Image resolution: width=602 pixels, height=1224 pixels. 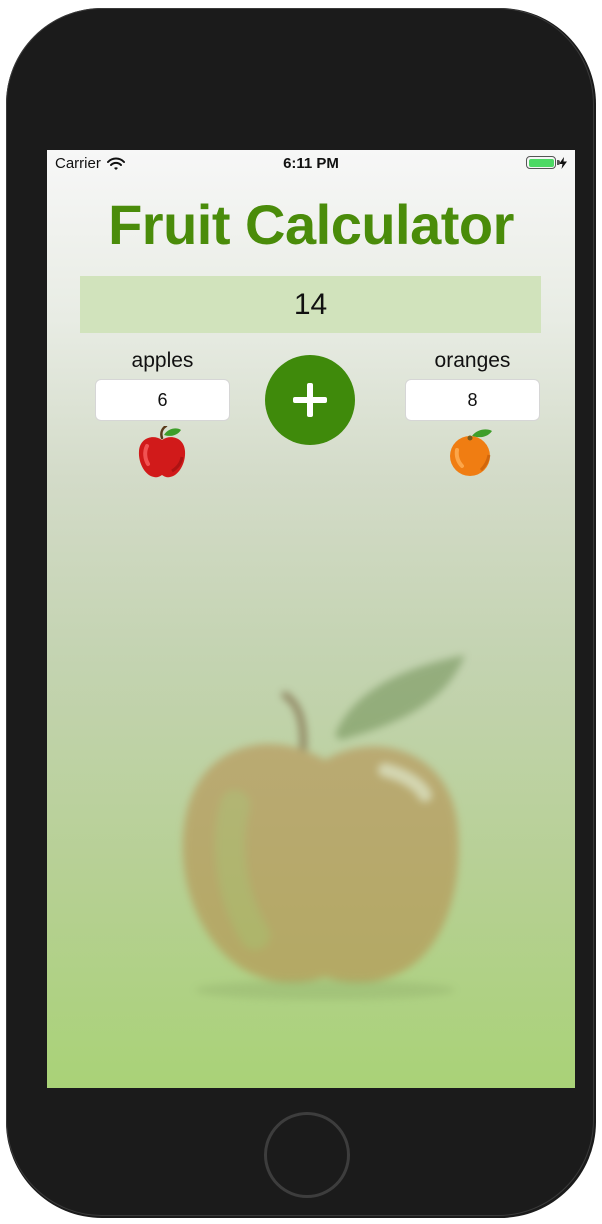 I want to click on battery-tip, so click(x=558, y=162).